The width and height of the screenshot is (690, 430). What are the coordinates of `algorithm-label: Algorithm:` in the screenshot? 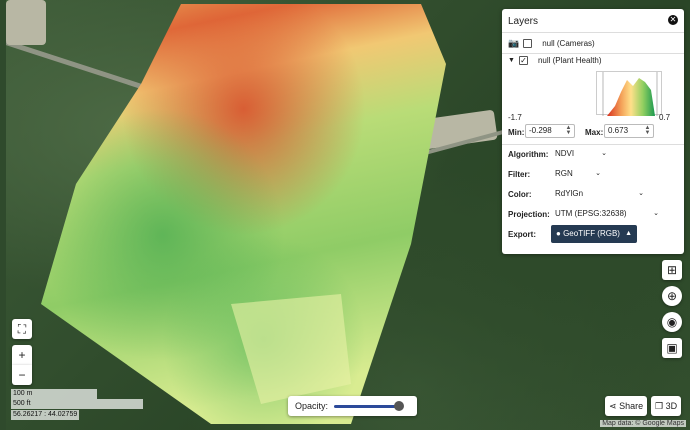 It's located at (528, 154).